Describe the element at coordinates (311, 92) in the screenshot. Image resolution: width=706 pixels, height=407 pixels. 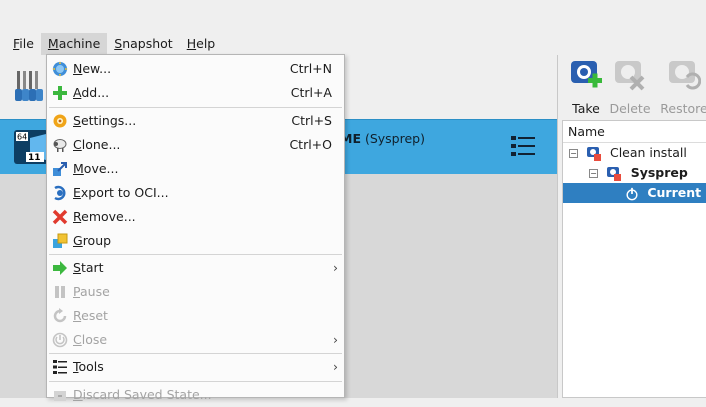
I see `shortcut-label: Ctrl+A` at that location.